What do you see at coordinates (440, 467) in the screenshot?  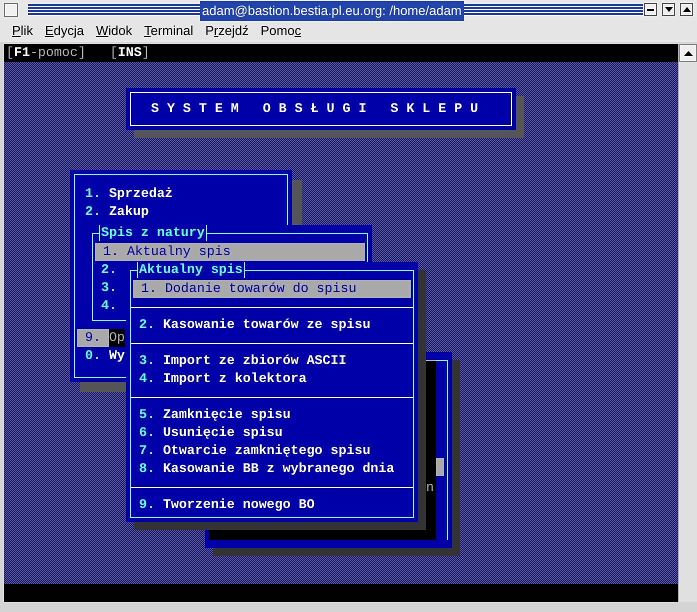 I see `scroll-thumb` at bounding box center [440, 467].